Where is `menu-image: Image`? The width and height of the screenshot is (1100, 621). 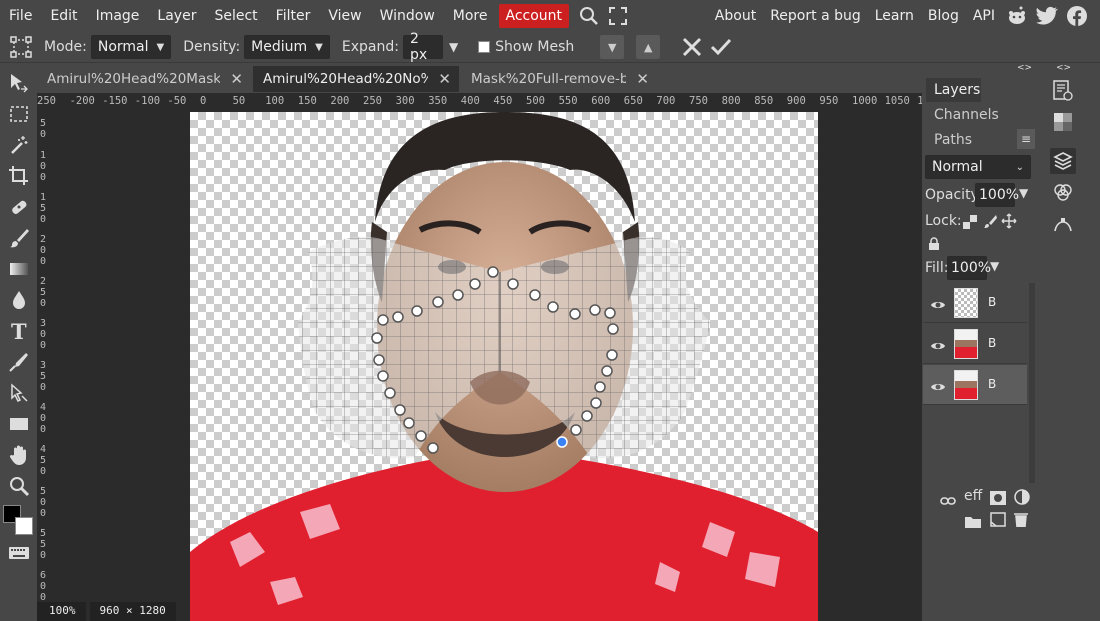 menu-image: Image is located at coordinates (118, 16).